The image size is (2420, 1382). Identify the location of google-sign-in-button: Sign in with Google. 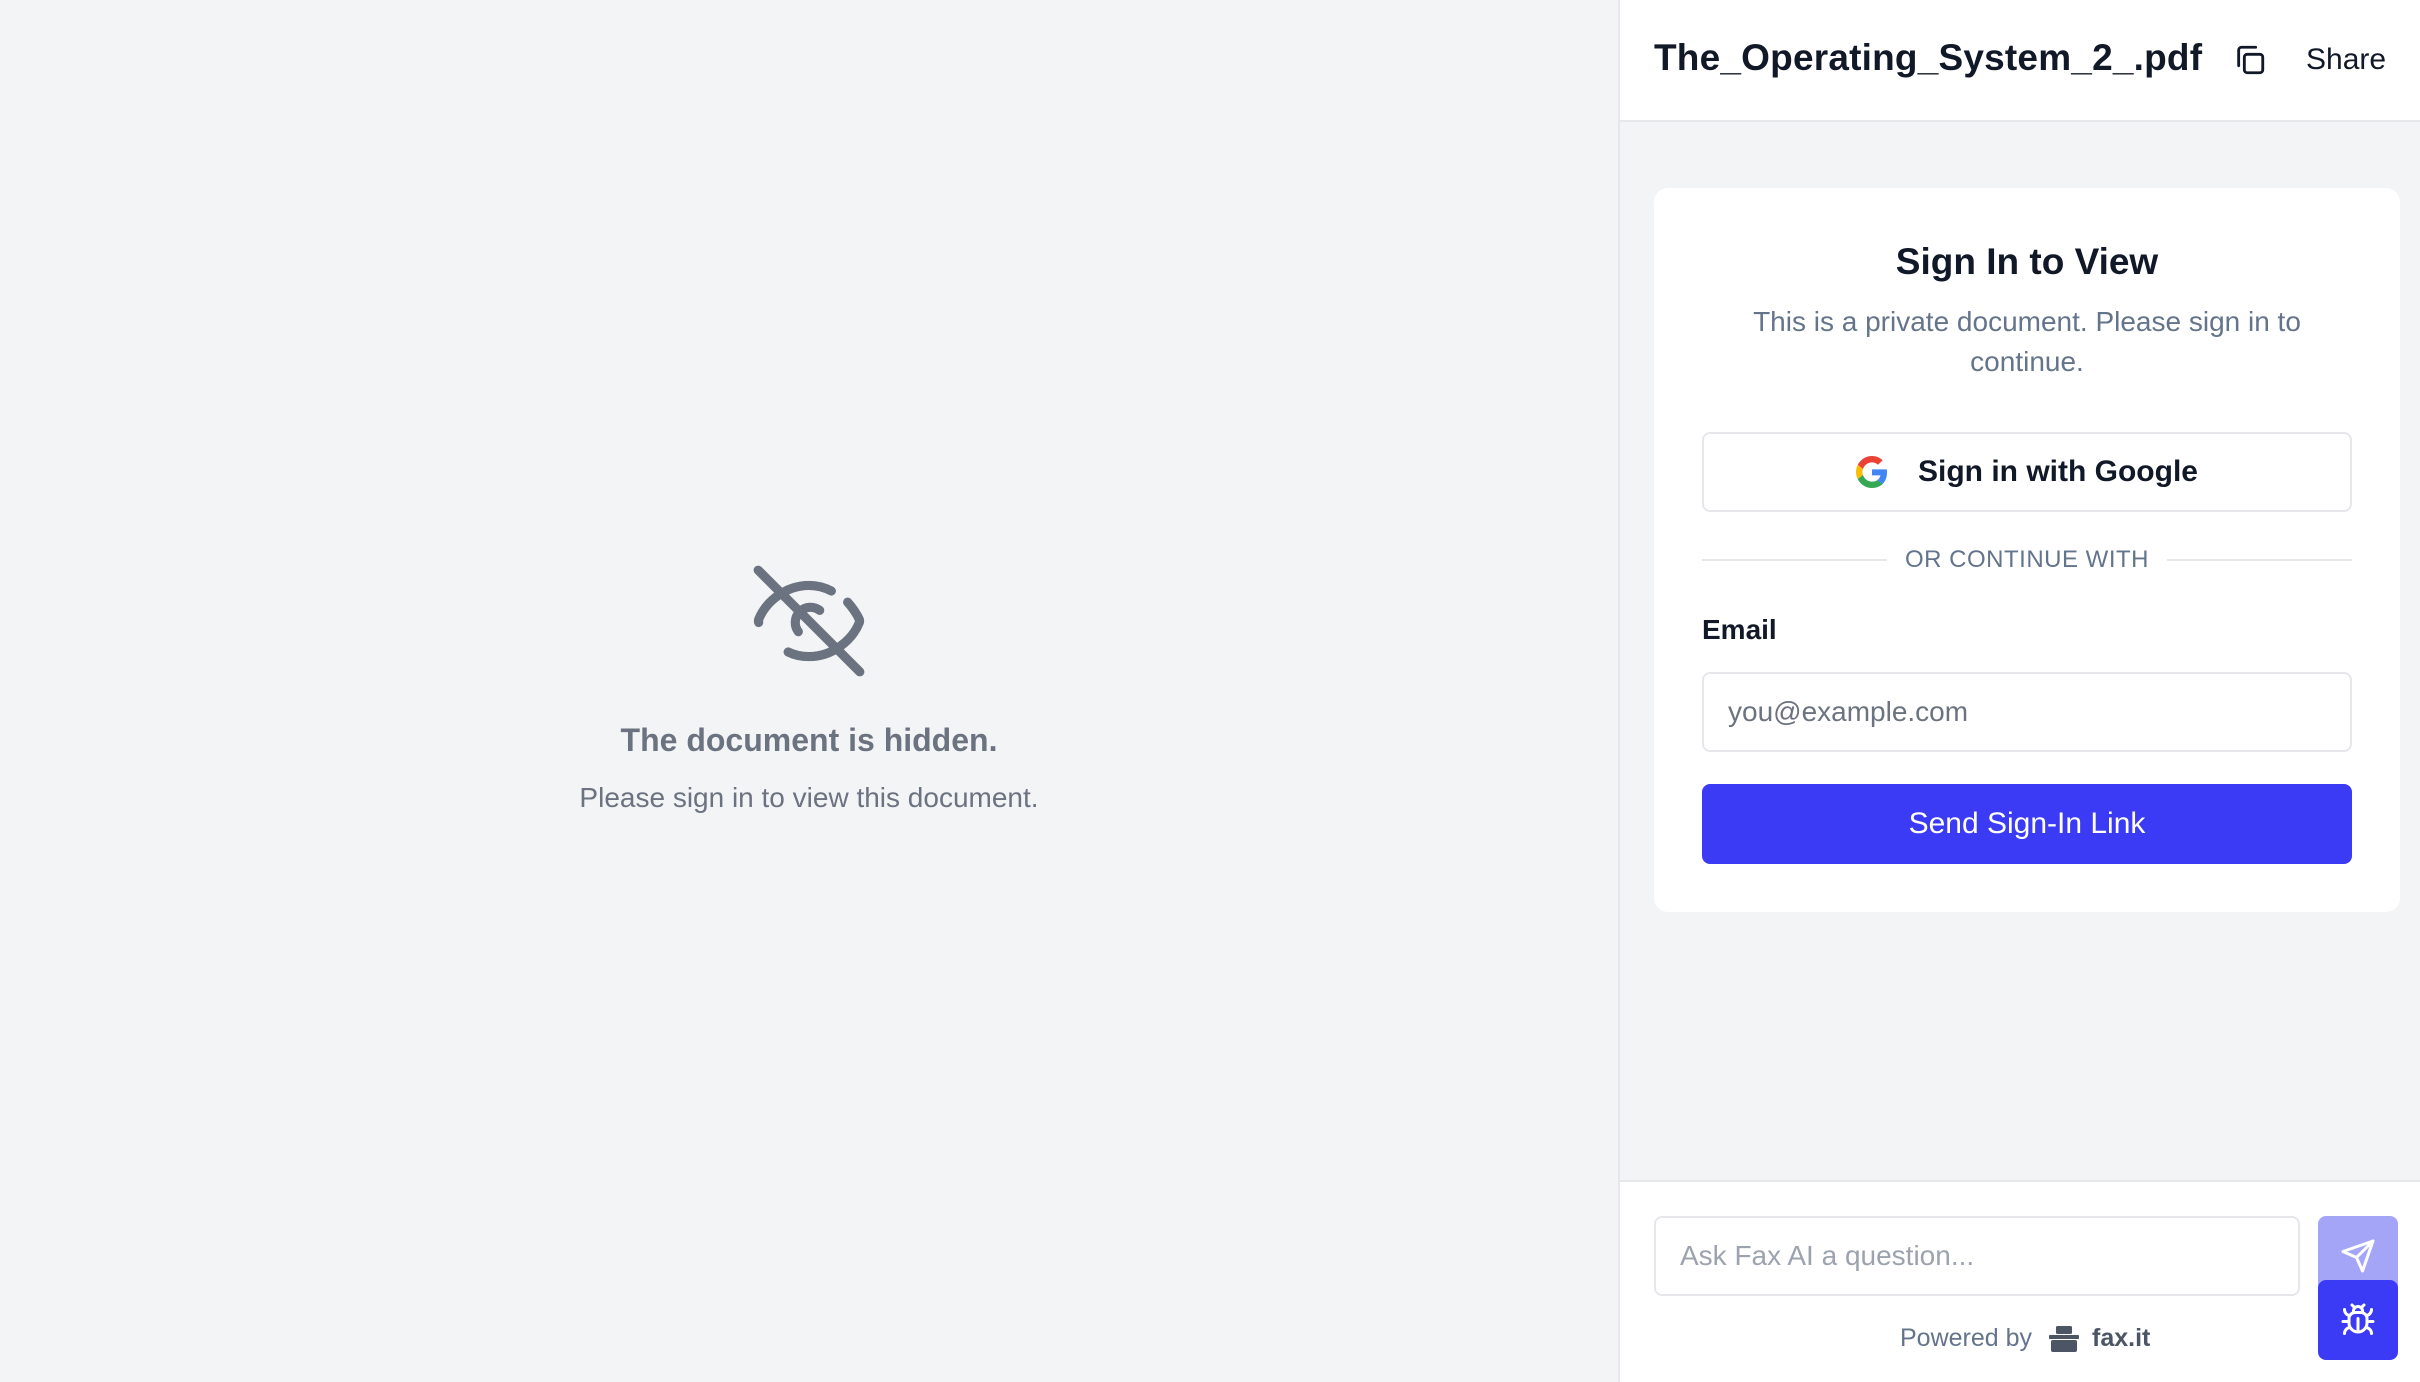
(2027, 472).